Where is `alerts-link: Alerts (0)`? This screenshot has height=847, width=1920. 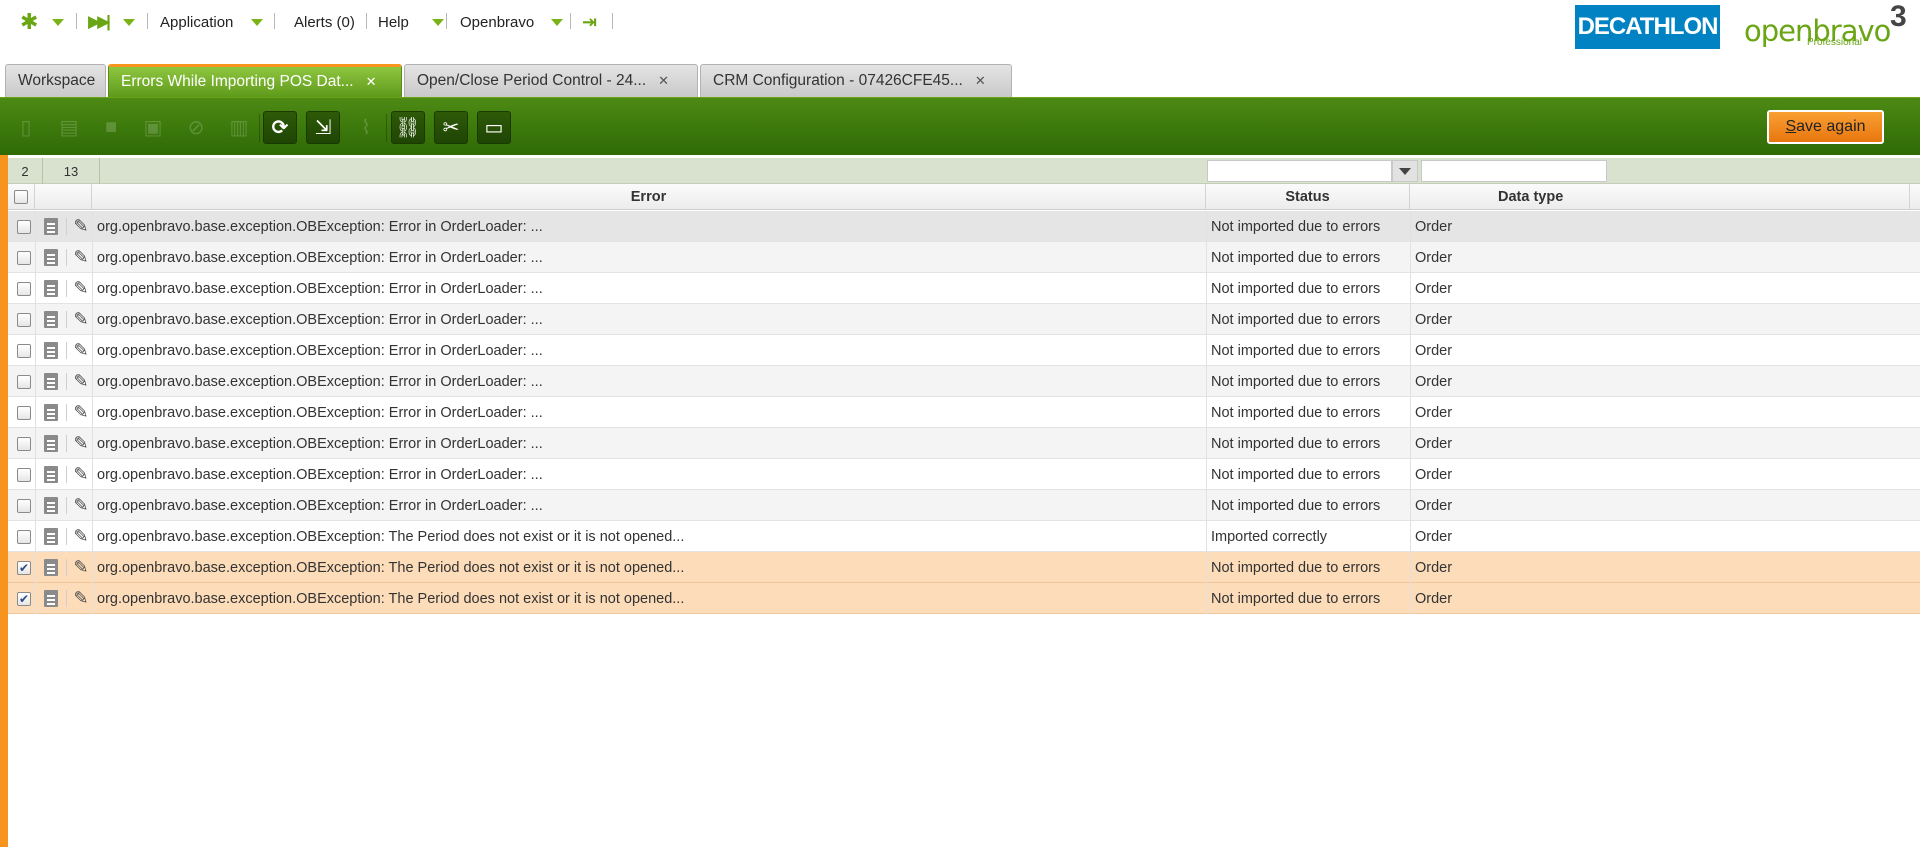
alerts-link: Alerts (0) is located at coordinates (324, 22).